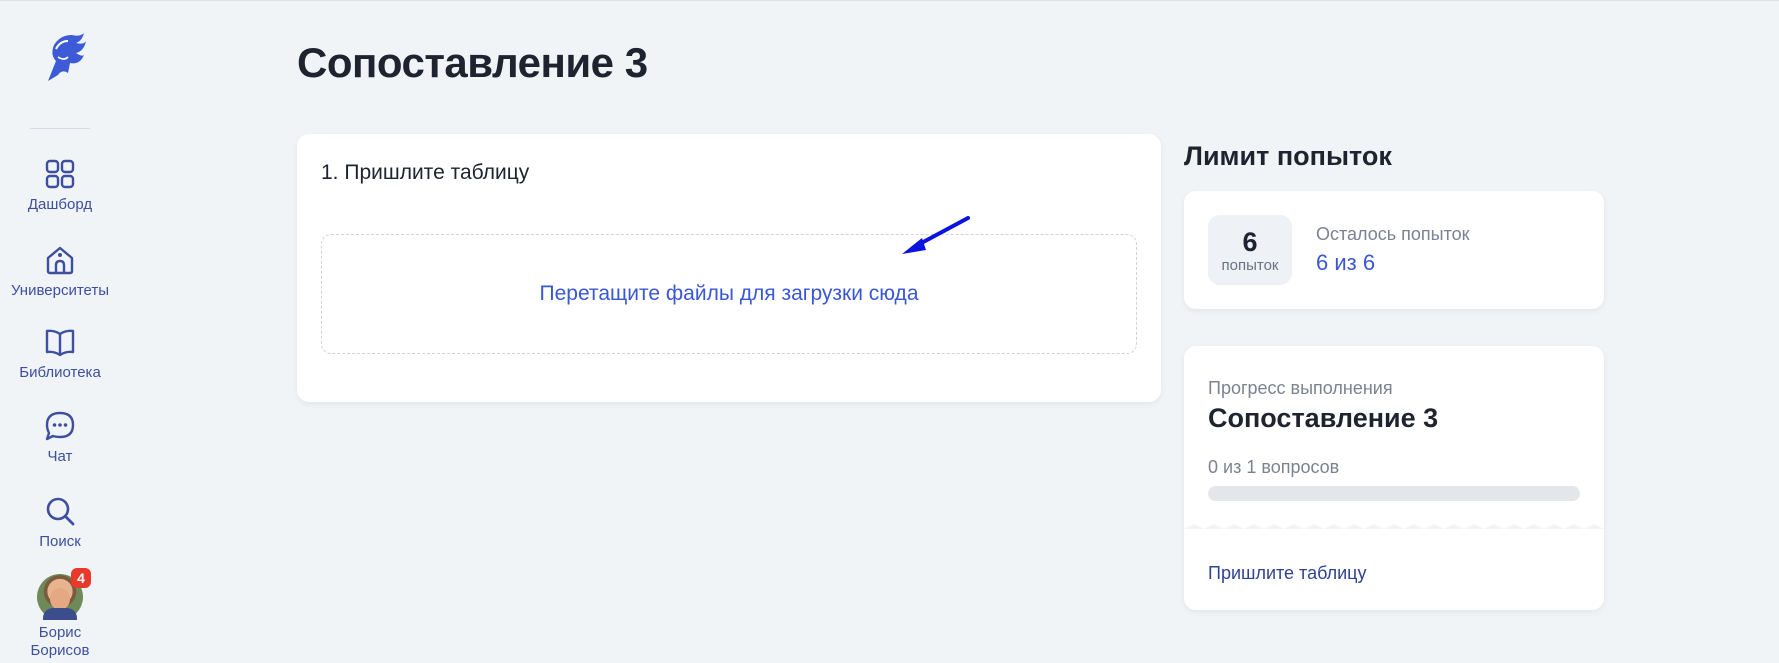  What do you see at coordinates (61, 57) in the screenshot?
I see `logo-icon` at bounding box center [61, 57].